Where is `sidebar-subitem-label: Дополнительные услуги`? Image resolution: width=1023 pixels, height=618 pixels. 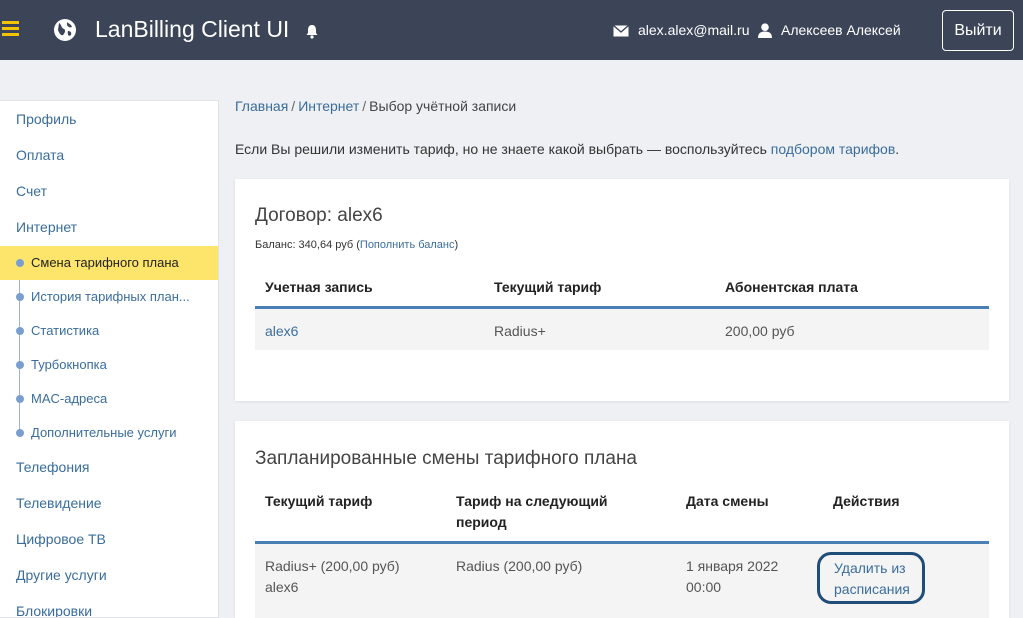 sidebar-subitem-label: Дополнительные услуги is located at coordinates (104, 432).